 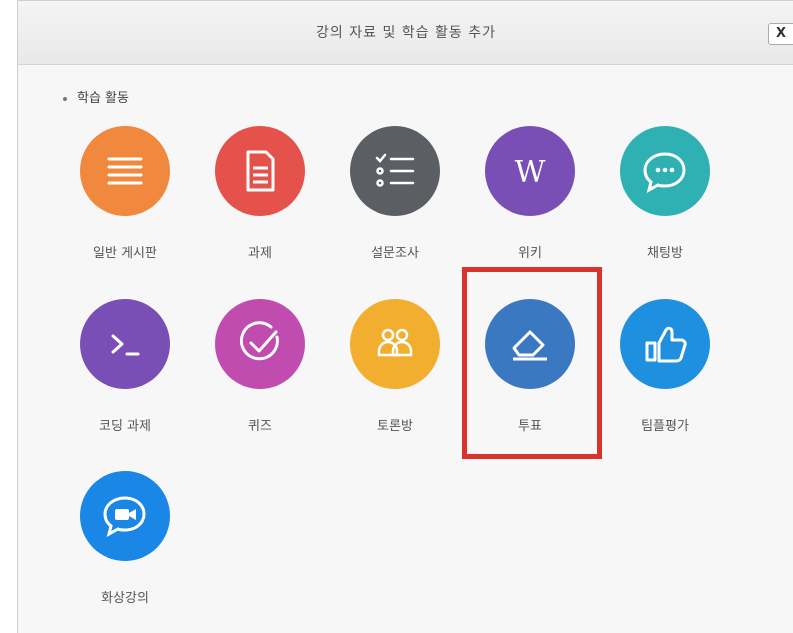 I want to click on wiki-w-icon: W, so click(x=530, y=171).